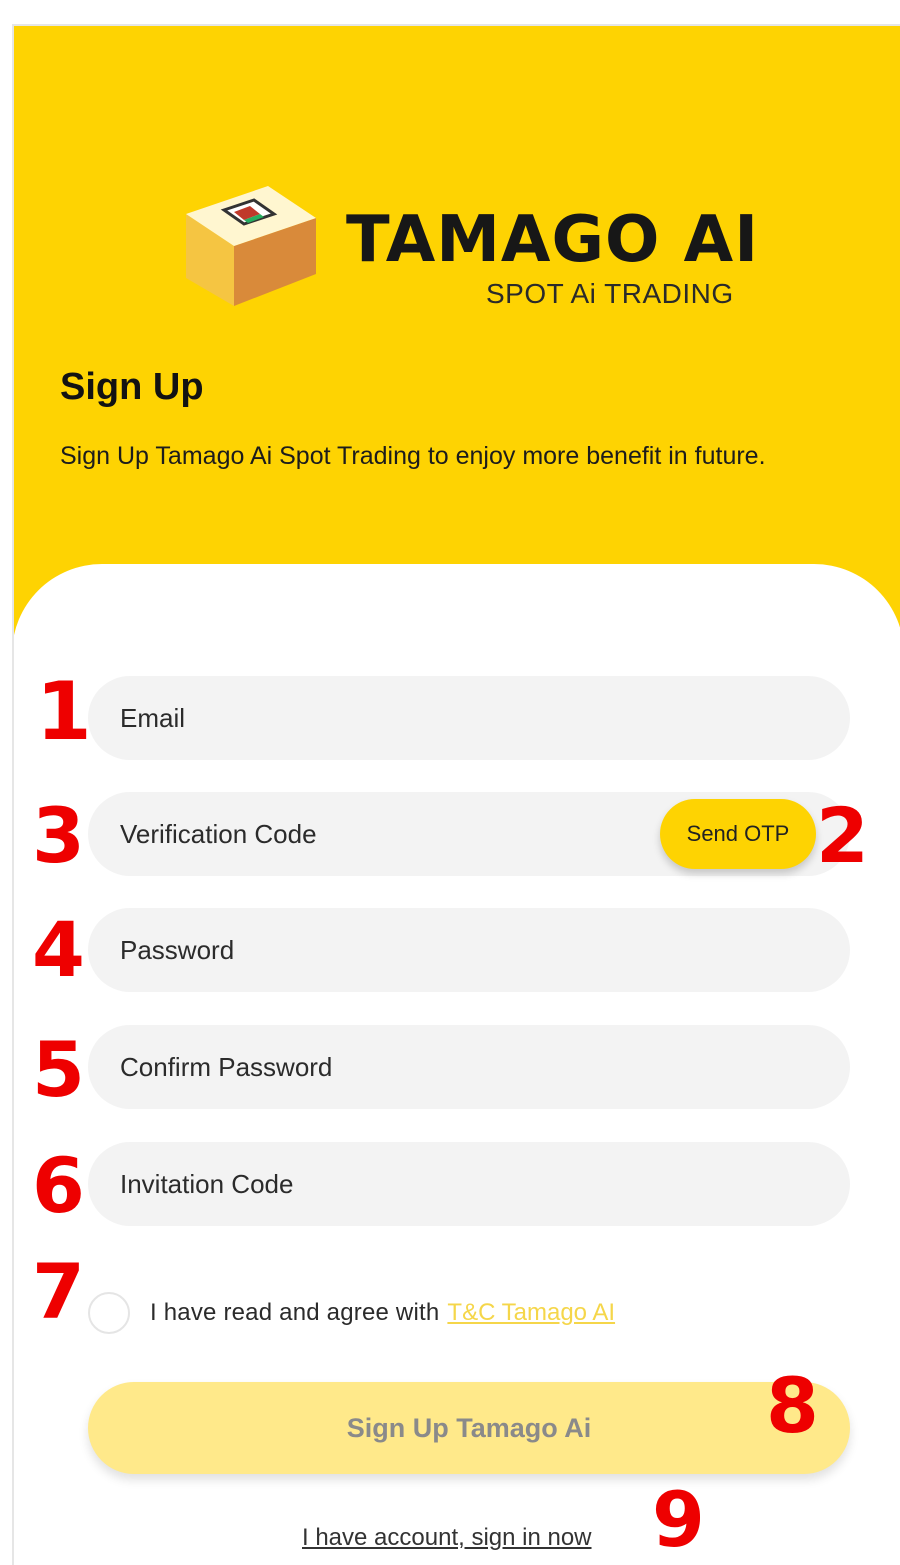  Describe the element at coordinates (400, 718) in the screenshot. I see `email-input` at that location.